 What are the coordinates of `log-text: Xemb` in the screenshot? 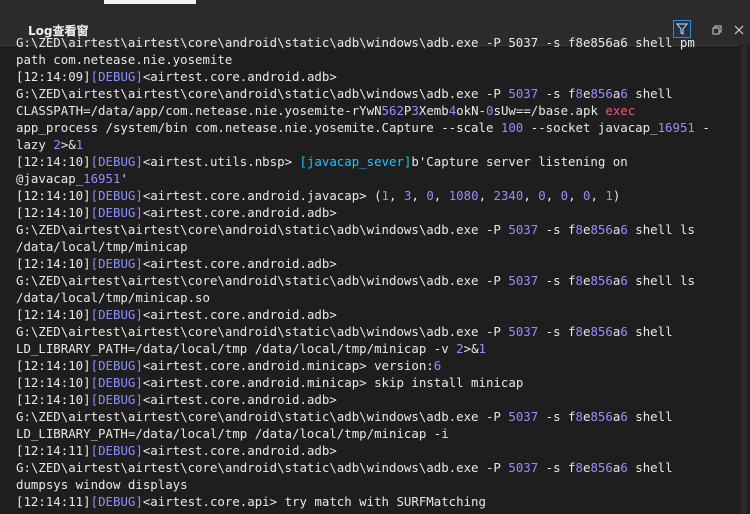 It's located at (433, 110).